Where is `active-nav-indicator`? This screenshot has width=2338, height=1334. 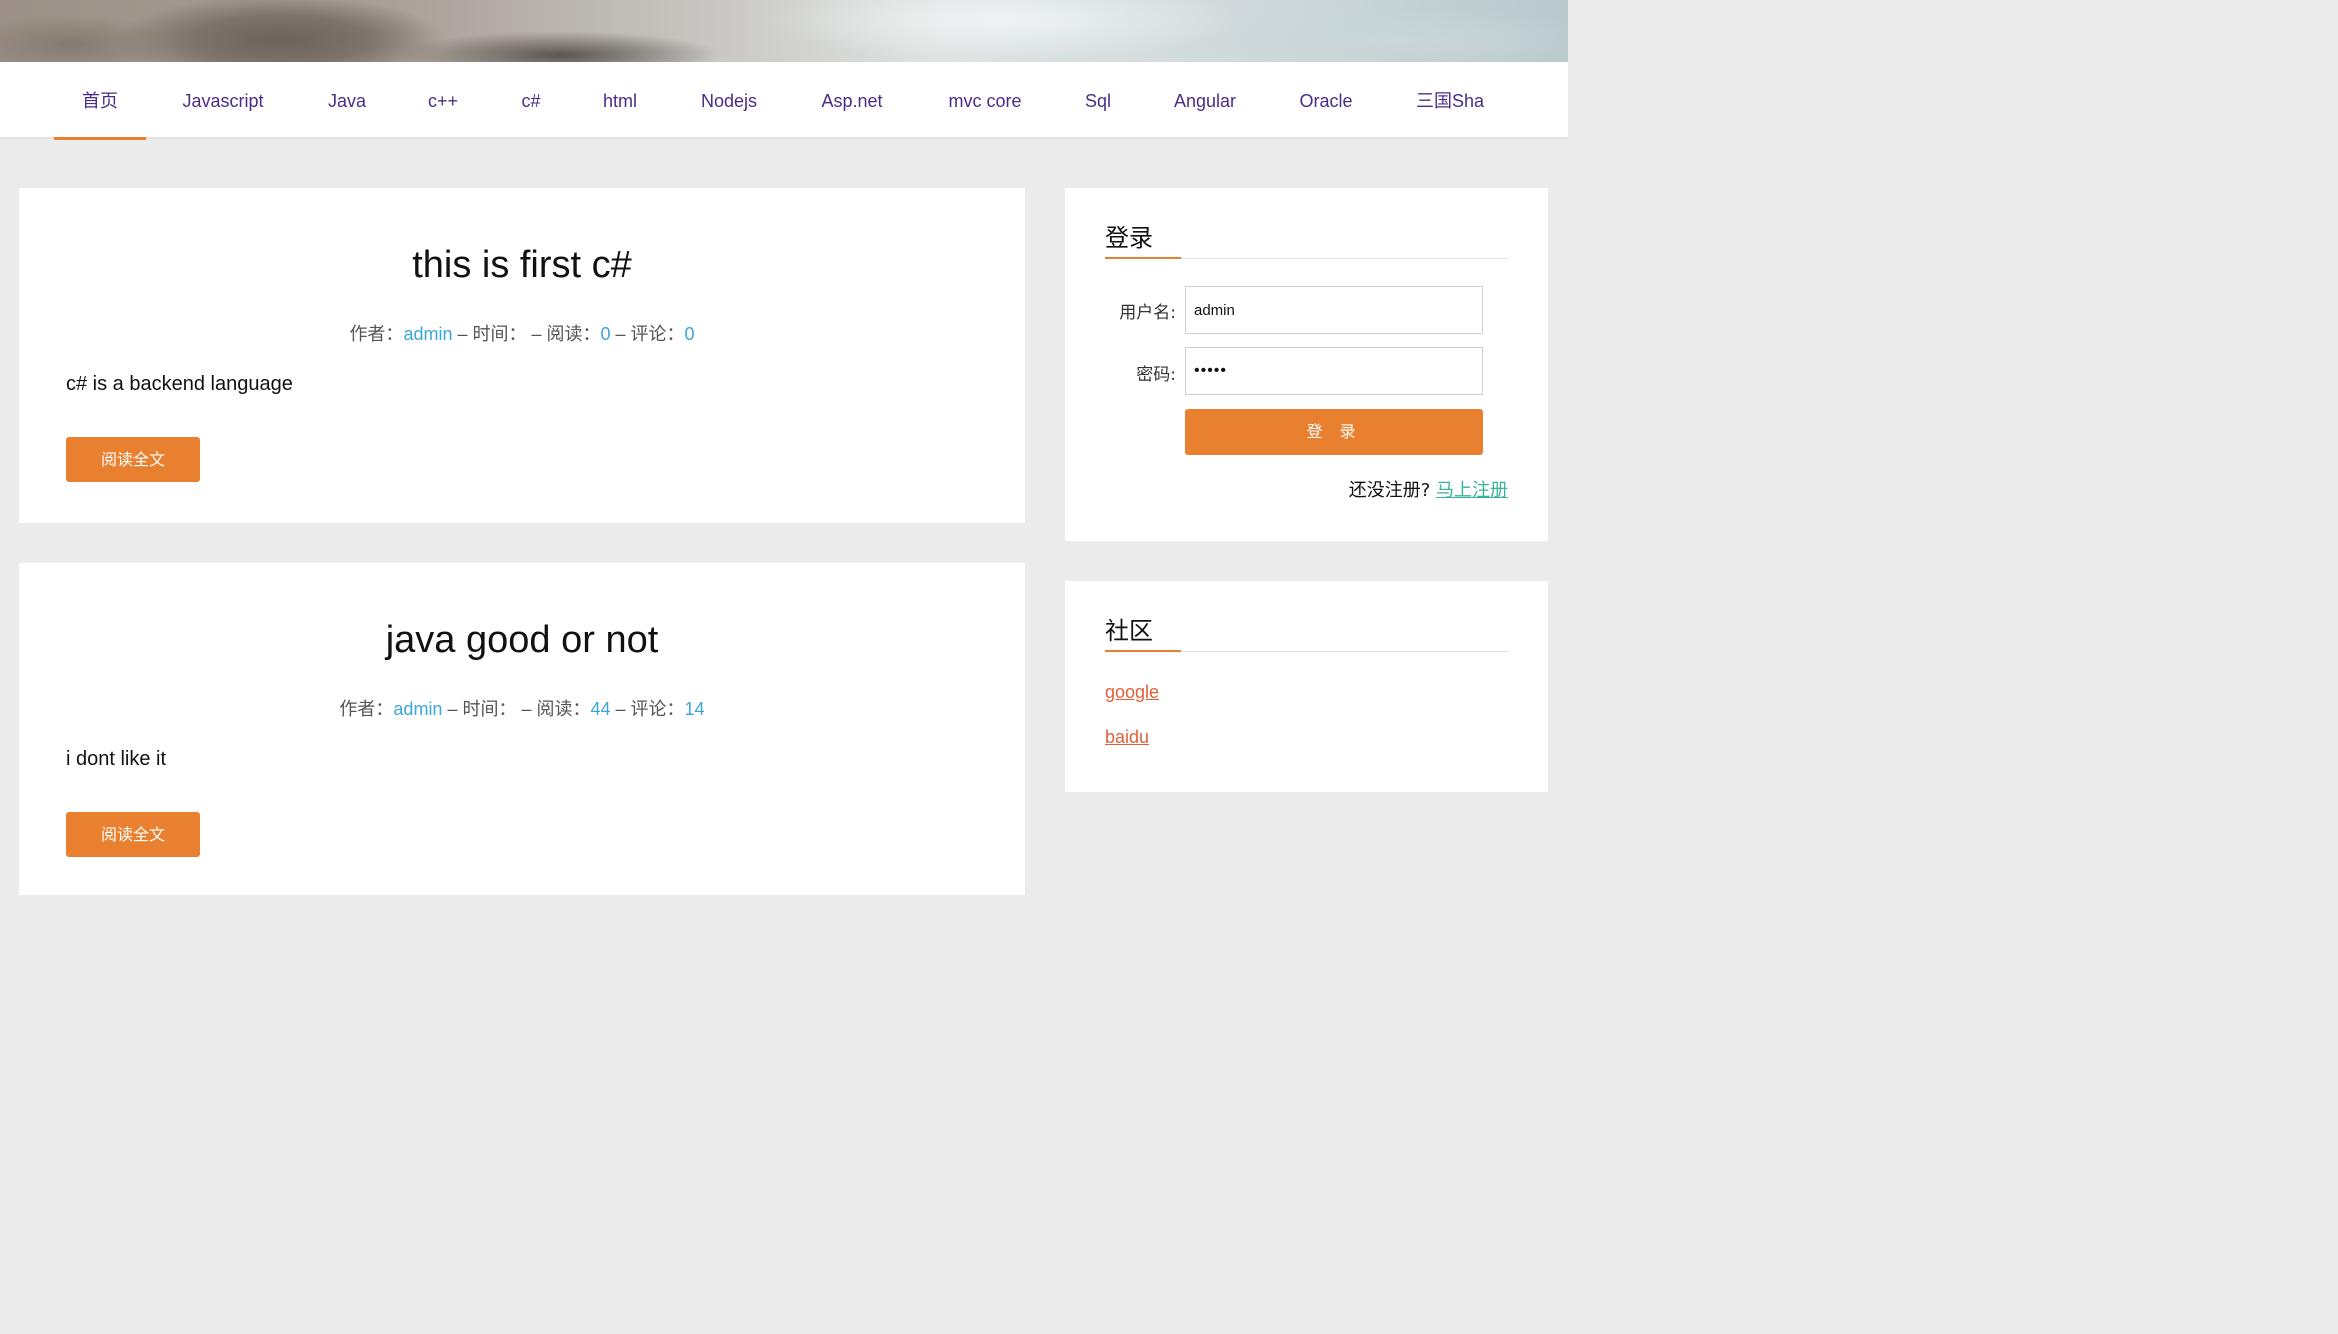 active-nav-indicator is located at coordinates (100, 138).